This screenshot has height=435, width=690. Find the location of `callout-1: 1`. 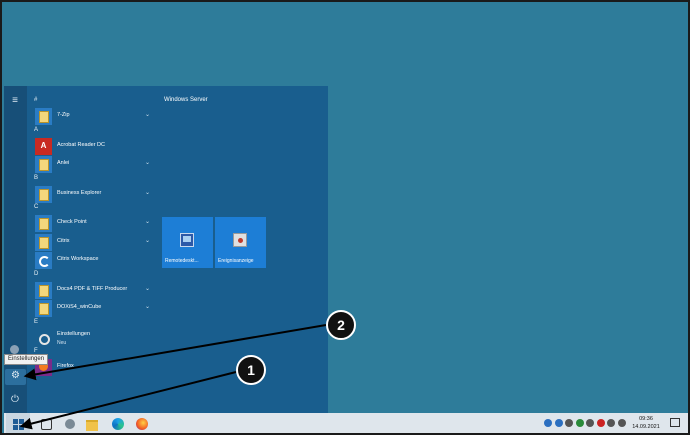

callout-1: 1 is located at coordinates (251, 370).